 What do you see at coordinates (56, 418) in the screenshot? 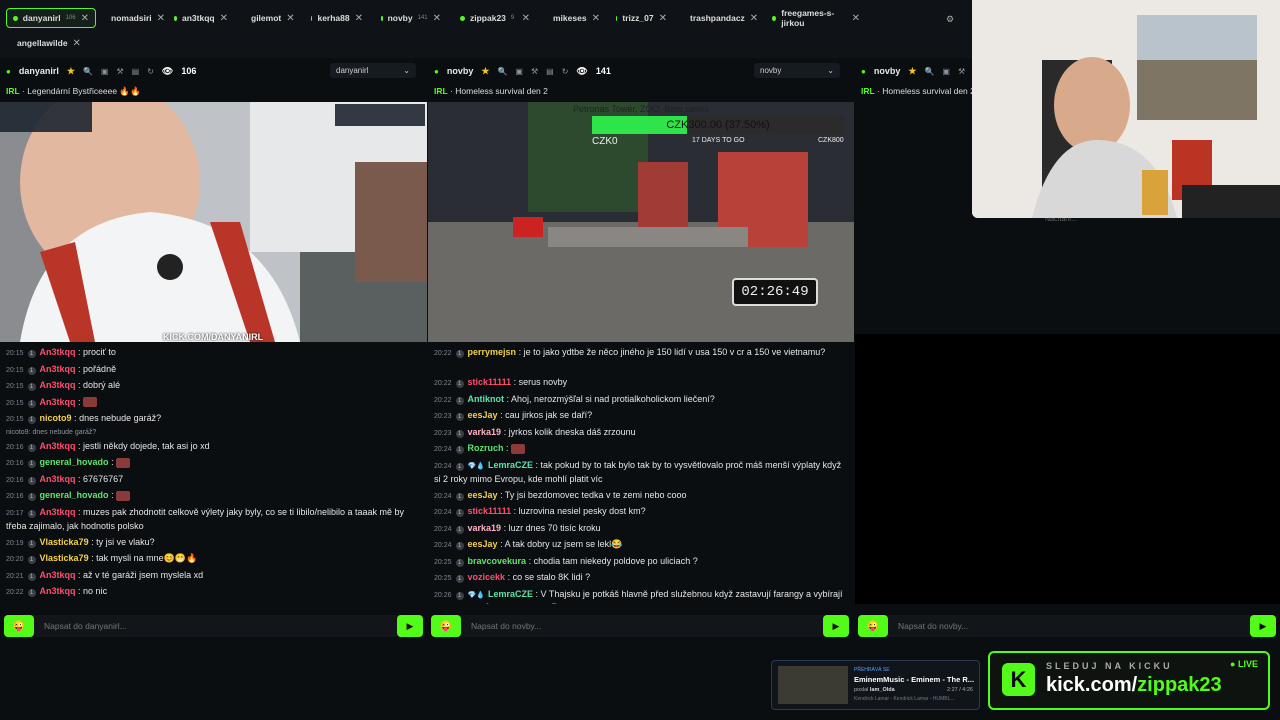
I see `username: nicoto9` at bounding box center [56, 418].